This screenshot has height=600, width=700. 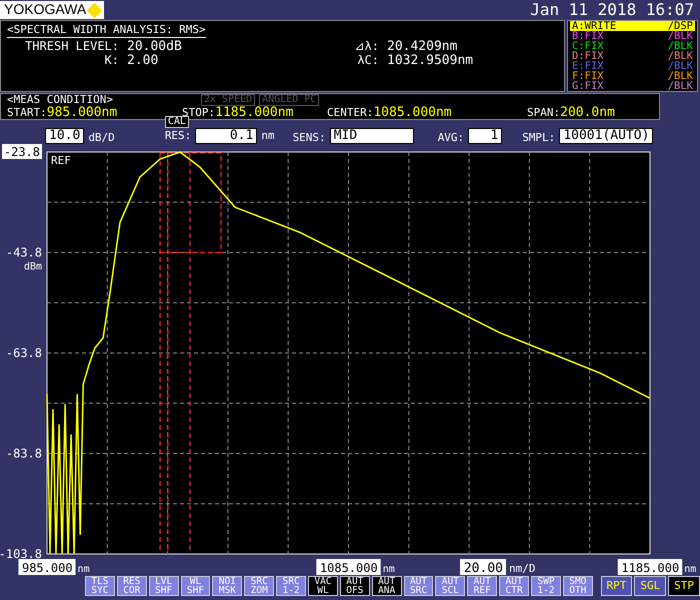 What do you see at coordinates (543, 113) in the screenshot?
I see `param-label: SPAN:` at bounding box center [543, 113].